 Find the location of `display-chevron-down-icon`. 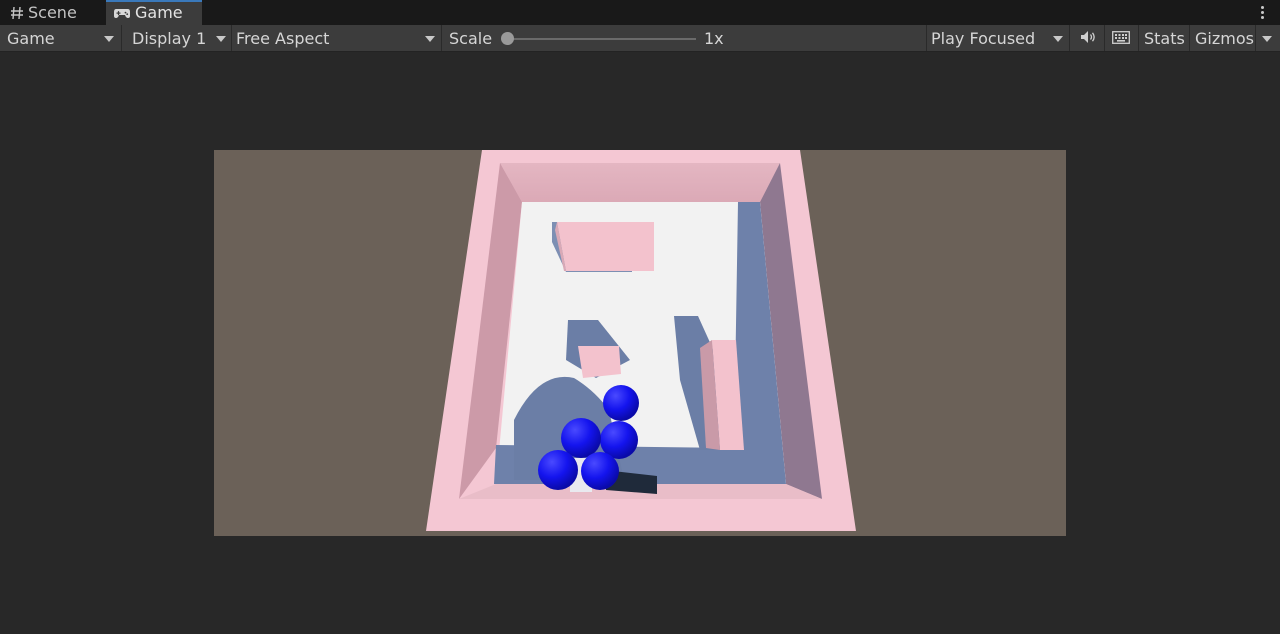

display-chevron-down-icon is located at coordinates (221, 39).